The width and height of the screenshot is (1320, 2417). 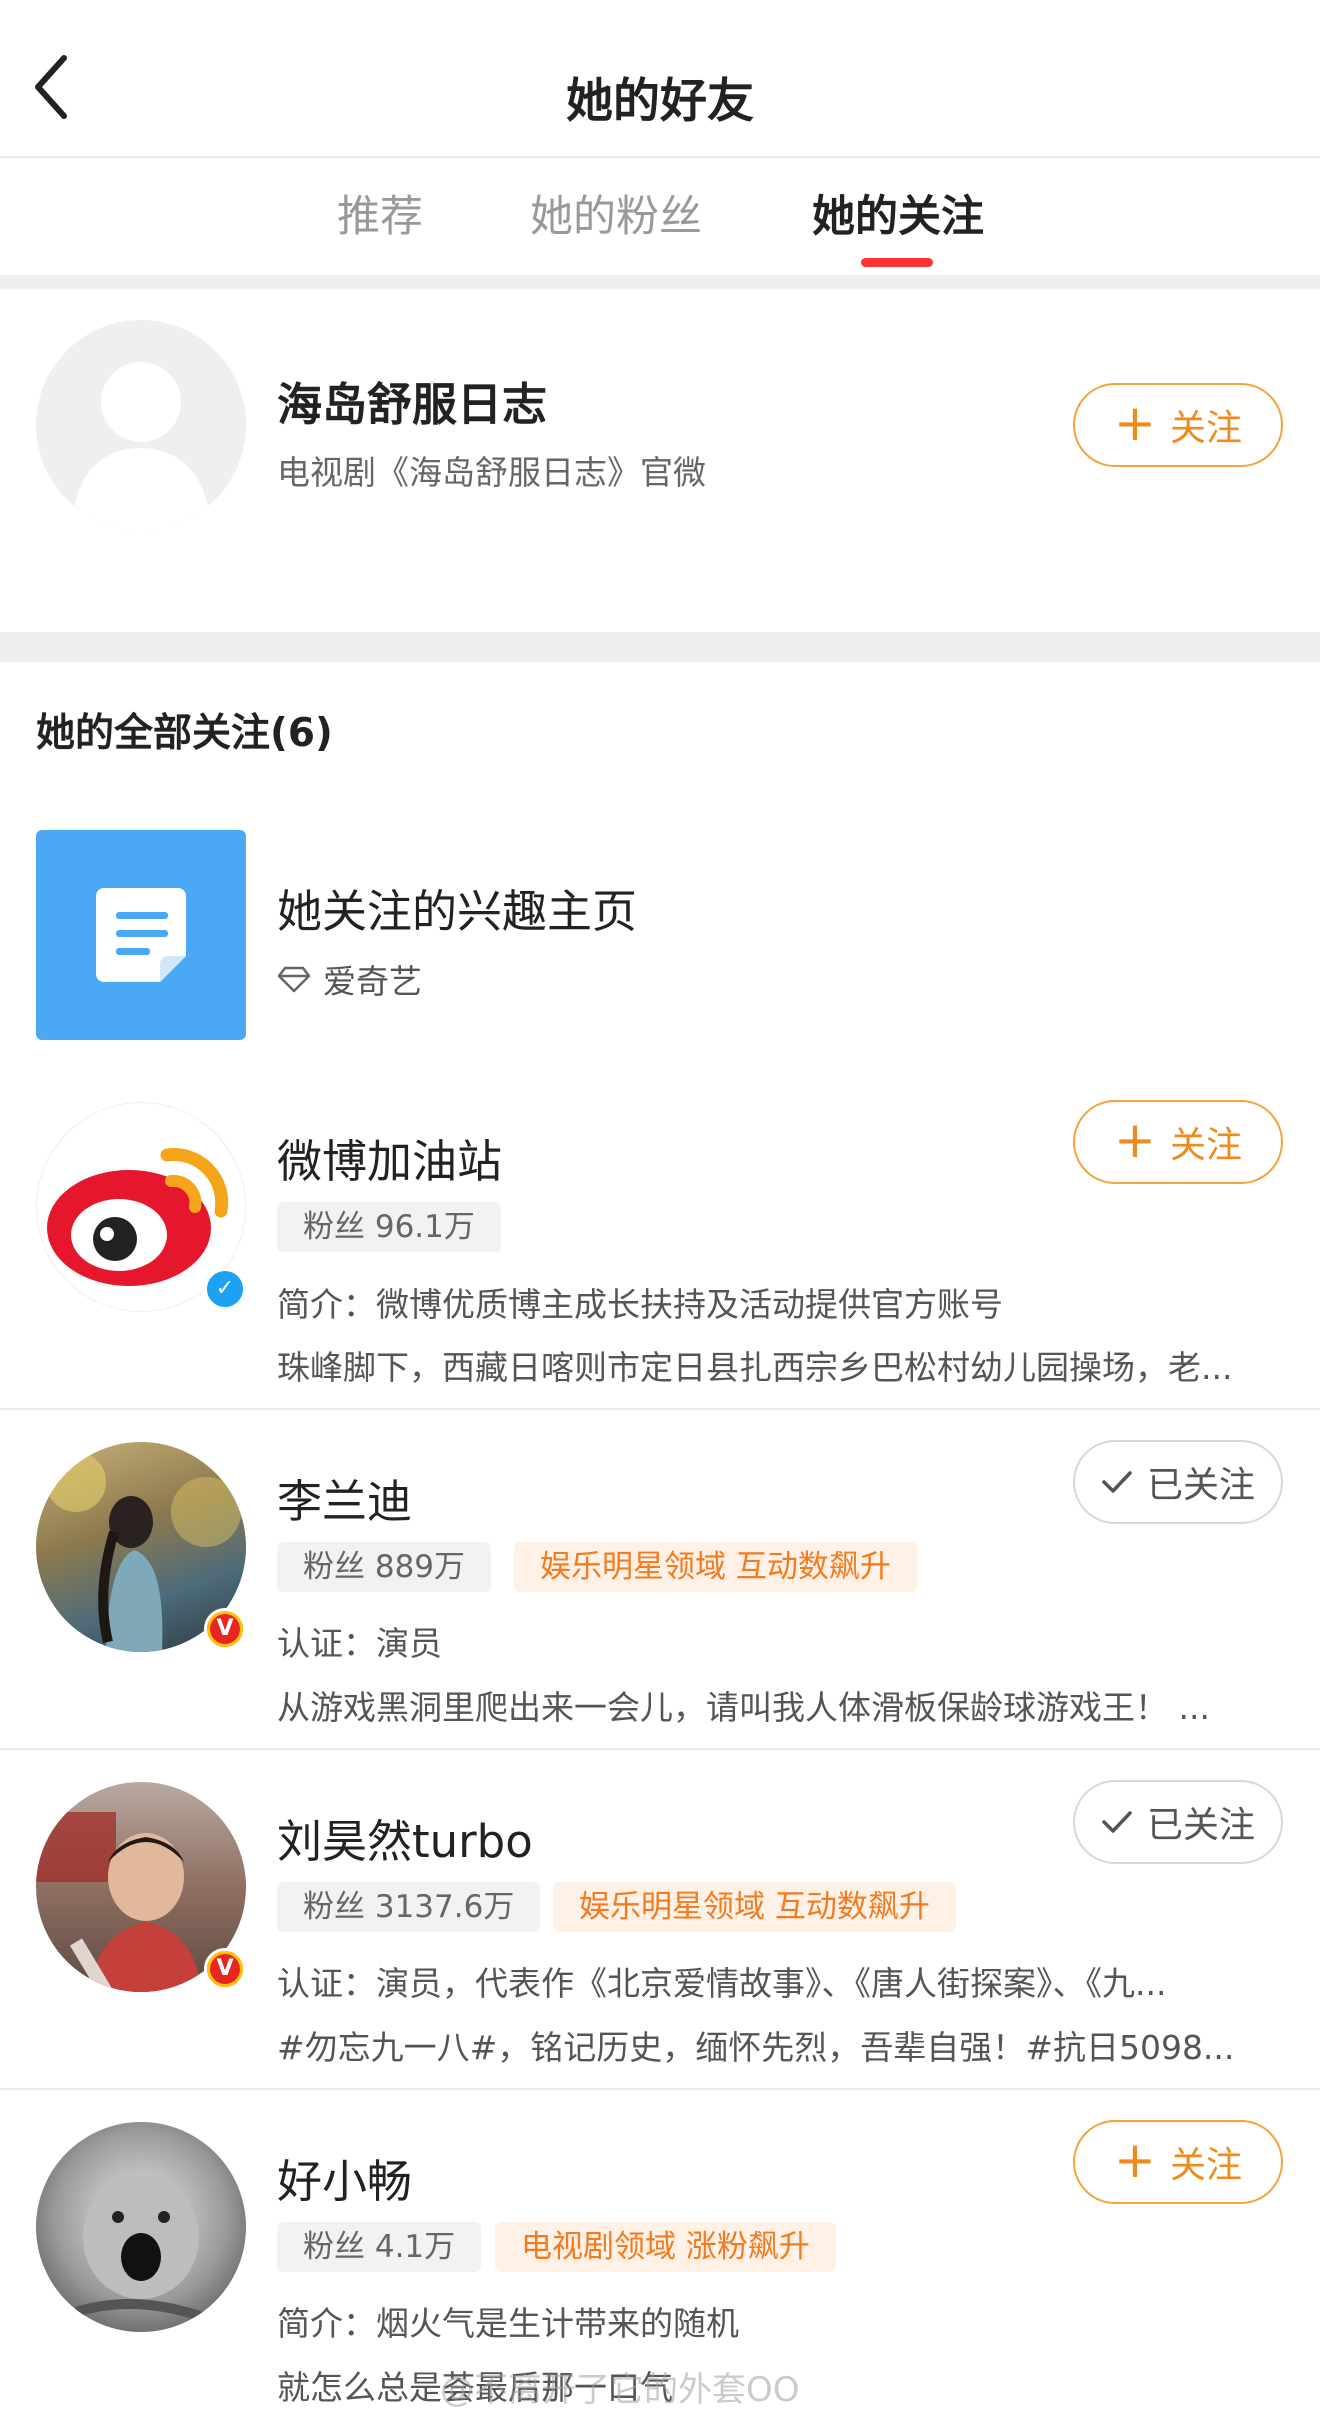 What do you see at coordinates (409, 1907) in the screenshot?
I see `fans-count: 粉丝 3137.6万` at bounding box center [409, 1907].